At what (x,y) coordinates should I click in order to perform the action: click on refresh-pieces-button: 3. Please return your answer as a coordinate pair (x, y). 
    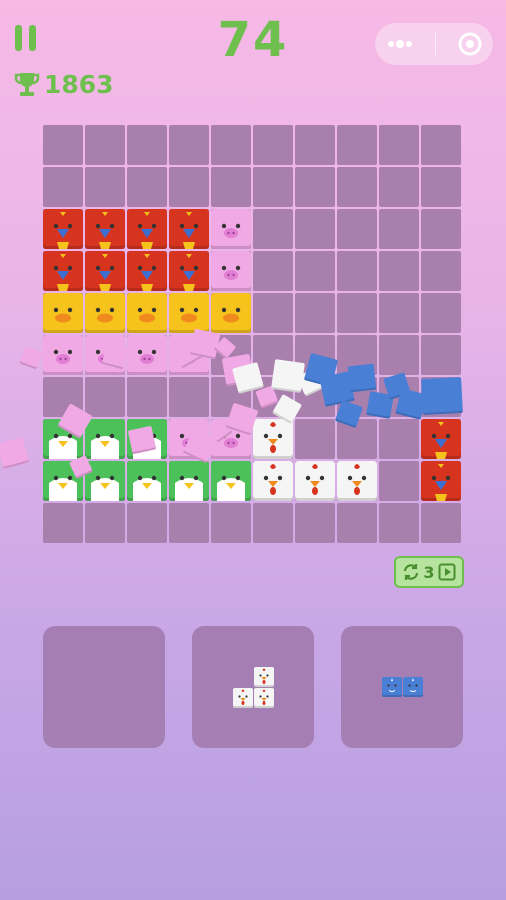
    Looking at the image, I should click on (429, 572).